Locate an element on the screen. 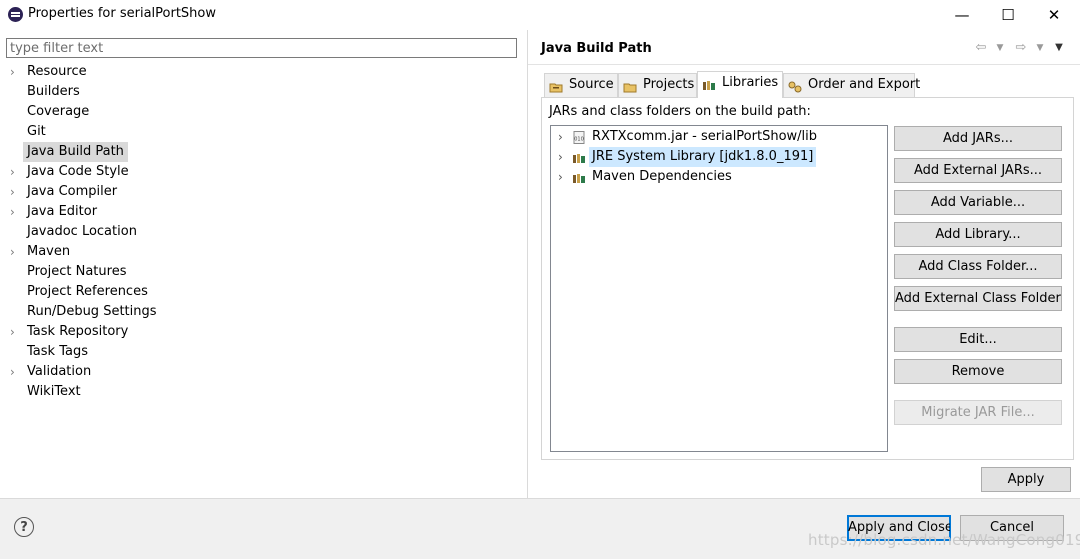 This screenshot has width=1080, height=559. maximize-button: ☐ is located at coordinates (1008, 15).